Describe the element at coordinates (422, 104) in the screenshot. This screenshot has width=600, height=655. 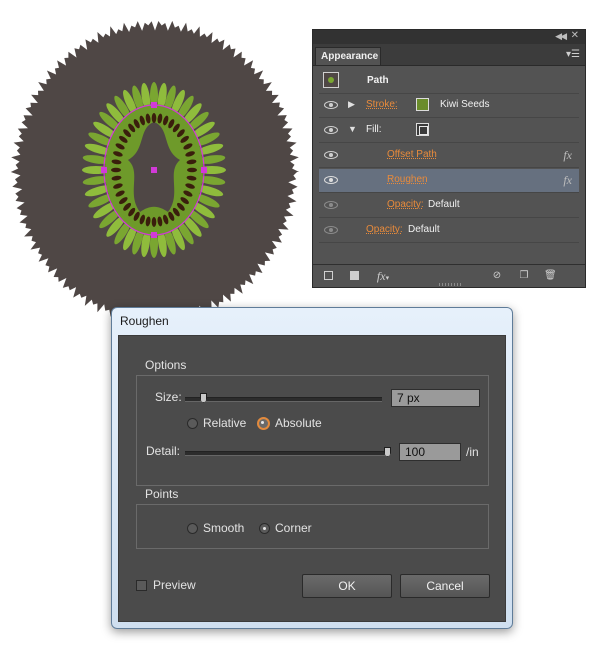
I see `stroke-swatch` at that location.